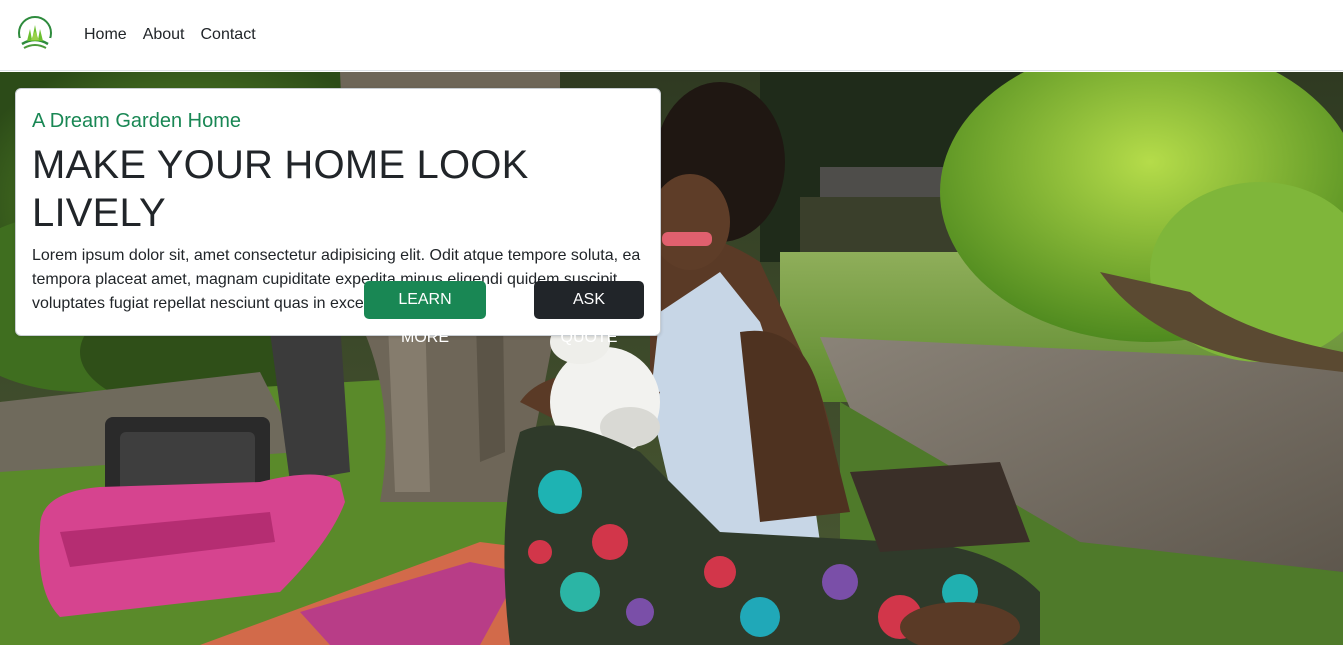 Image resolution: width=1343 pixels, height=645 pixels. I want to click on card-actions: LEARN MORE ASK QUOTE, so click(504, 313).